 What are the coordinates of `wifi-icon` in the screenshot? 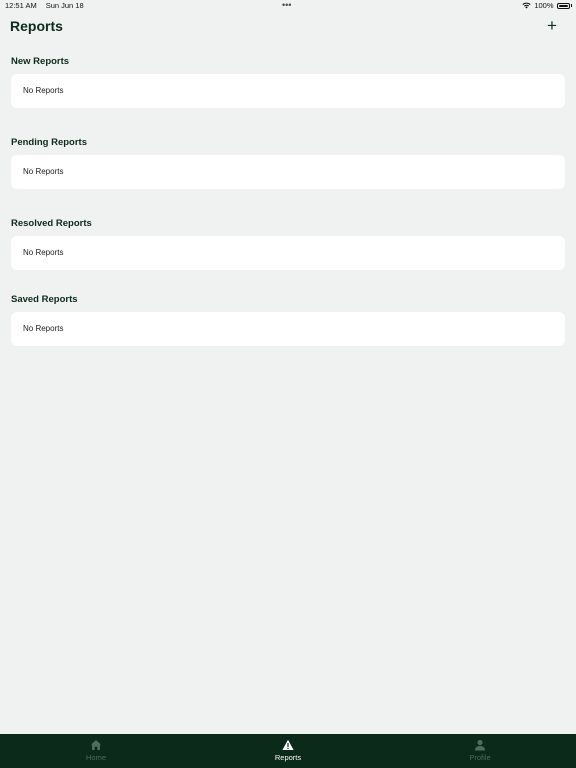 It's located at (526, 5).